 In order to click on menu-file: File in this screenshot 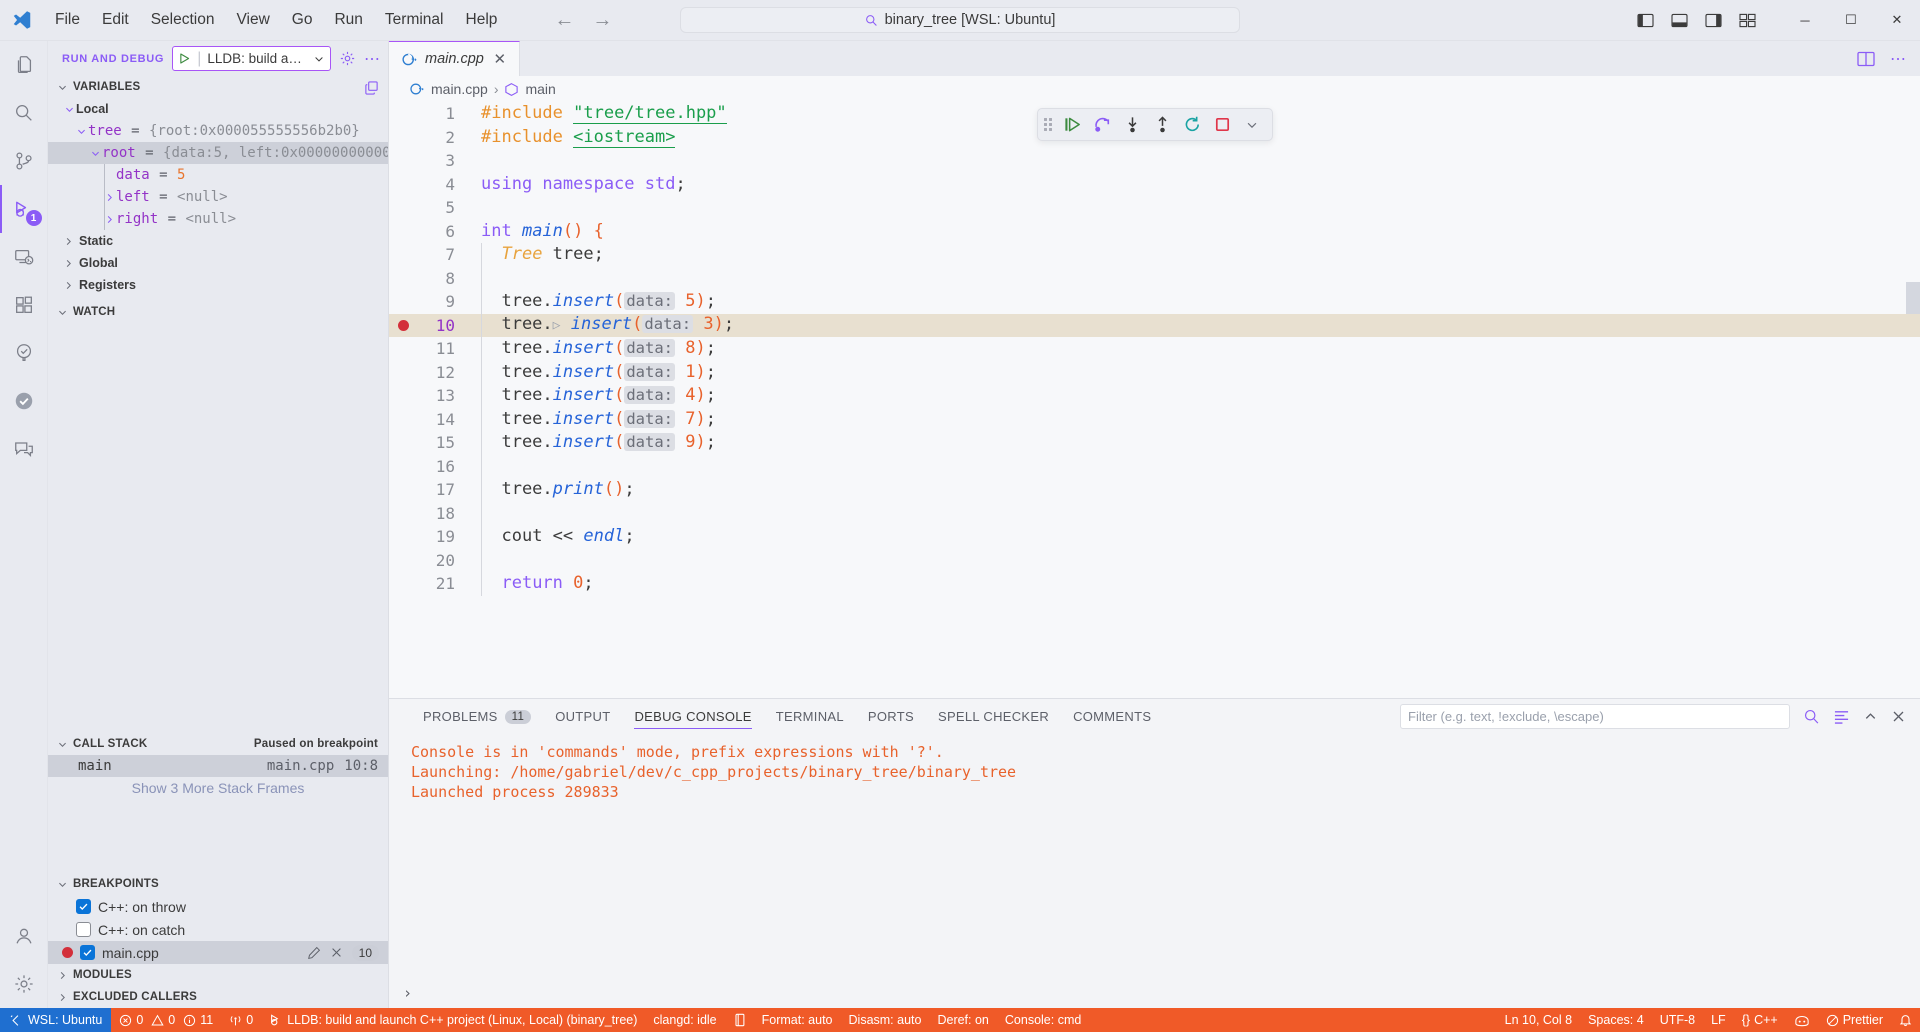, I will do `click(67, 20)`.